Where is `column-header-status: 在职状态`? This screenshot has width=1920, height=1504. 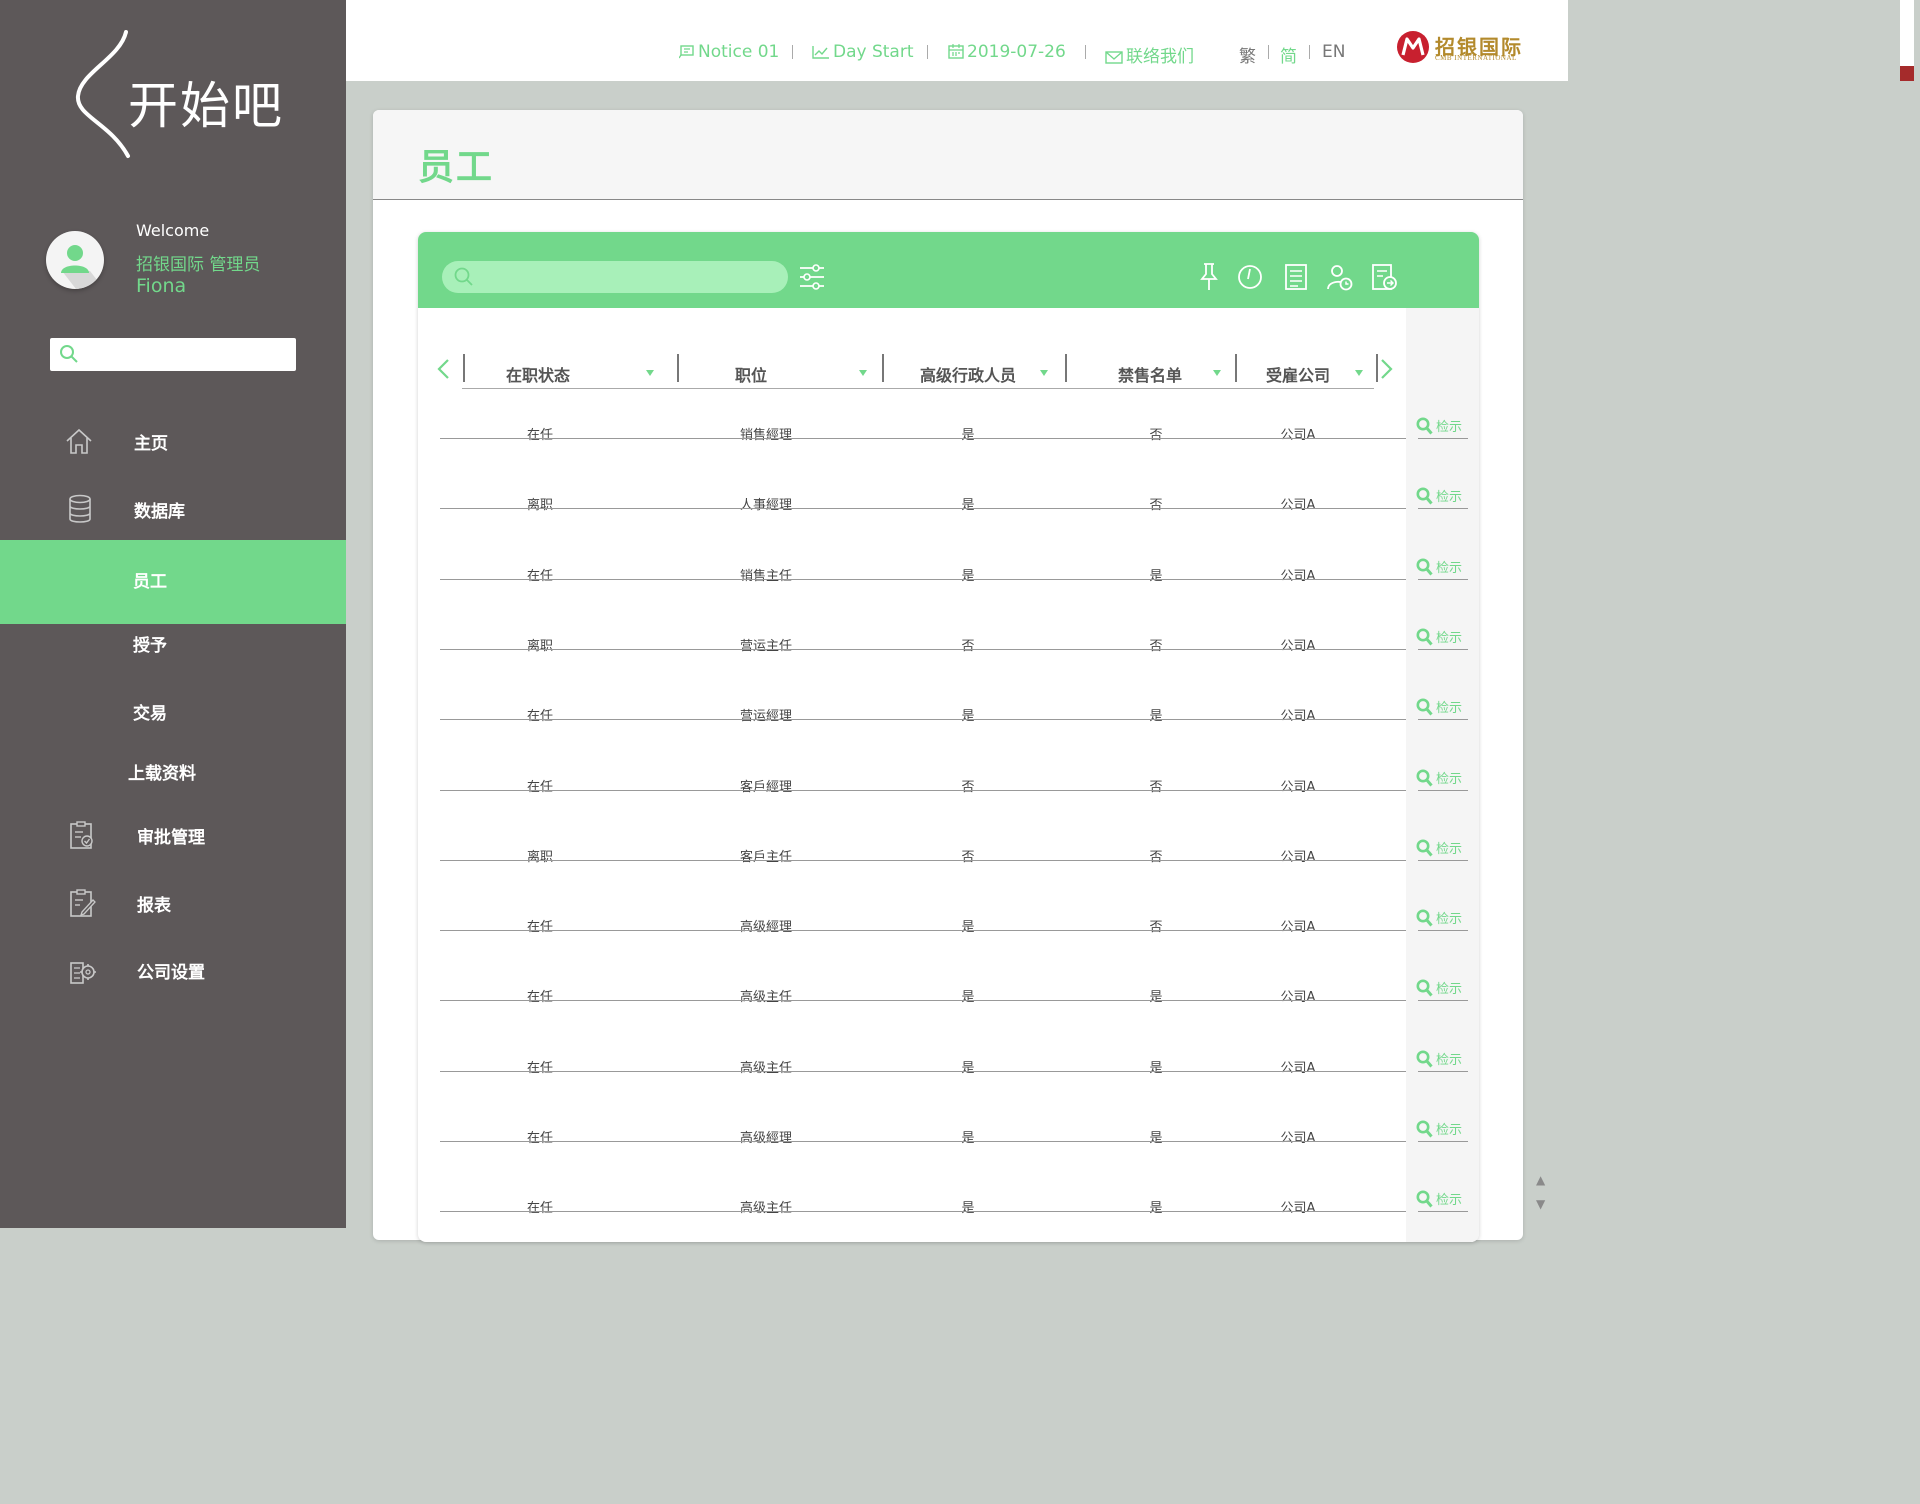
column-header-status: 在职状态 is located at coordinates (568, 372).